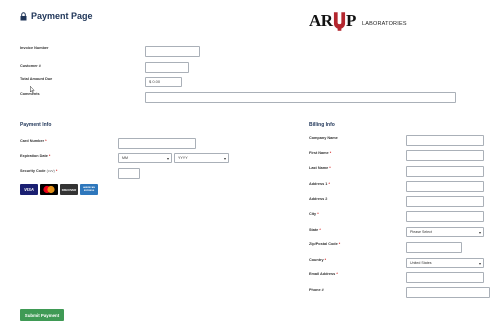  I want to click on security-label-text: Security Code, so click(33, 171).